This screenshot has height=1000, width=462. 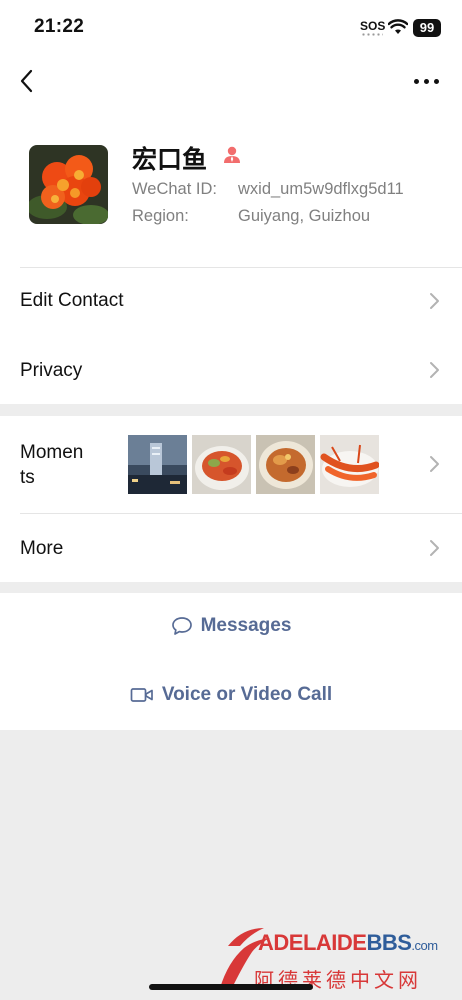 What do you see at coordinates (348, 942) in the screenshot?
I see `watermark-brand: ADELAIDEBBS.com` at bounding box center [348, 942].